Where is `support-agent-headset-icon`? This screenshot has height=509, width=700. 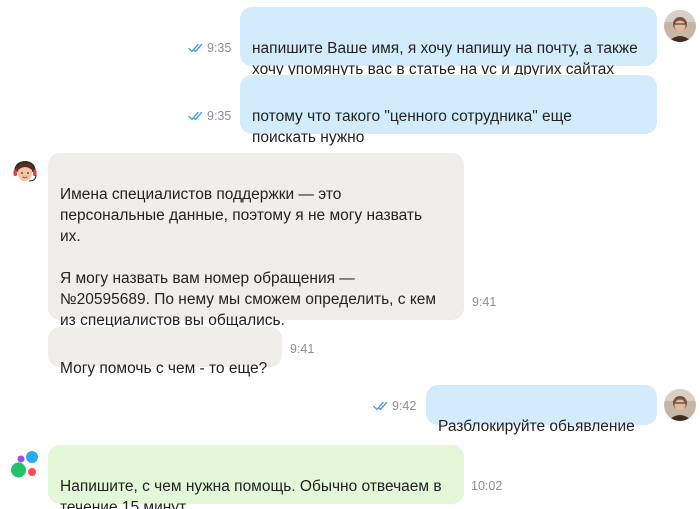 support-agent-headset-icon is located at coordinates (25, 172).